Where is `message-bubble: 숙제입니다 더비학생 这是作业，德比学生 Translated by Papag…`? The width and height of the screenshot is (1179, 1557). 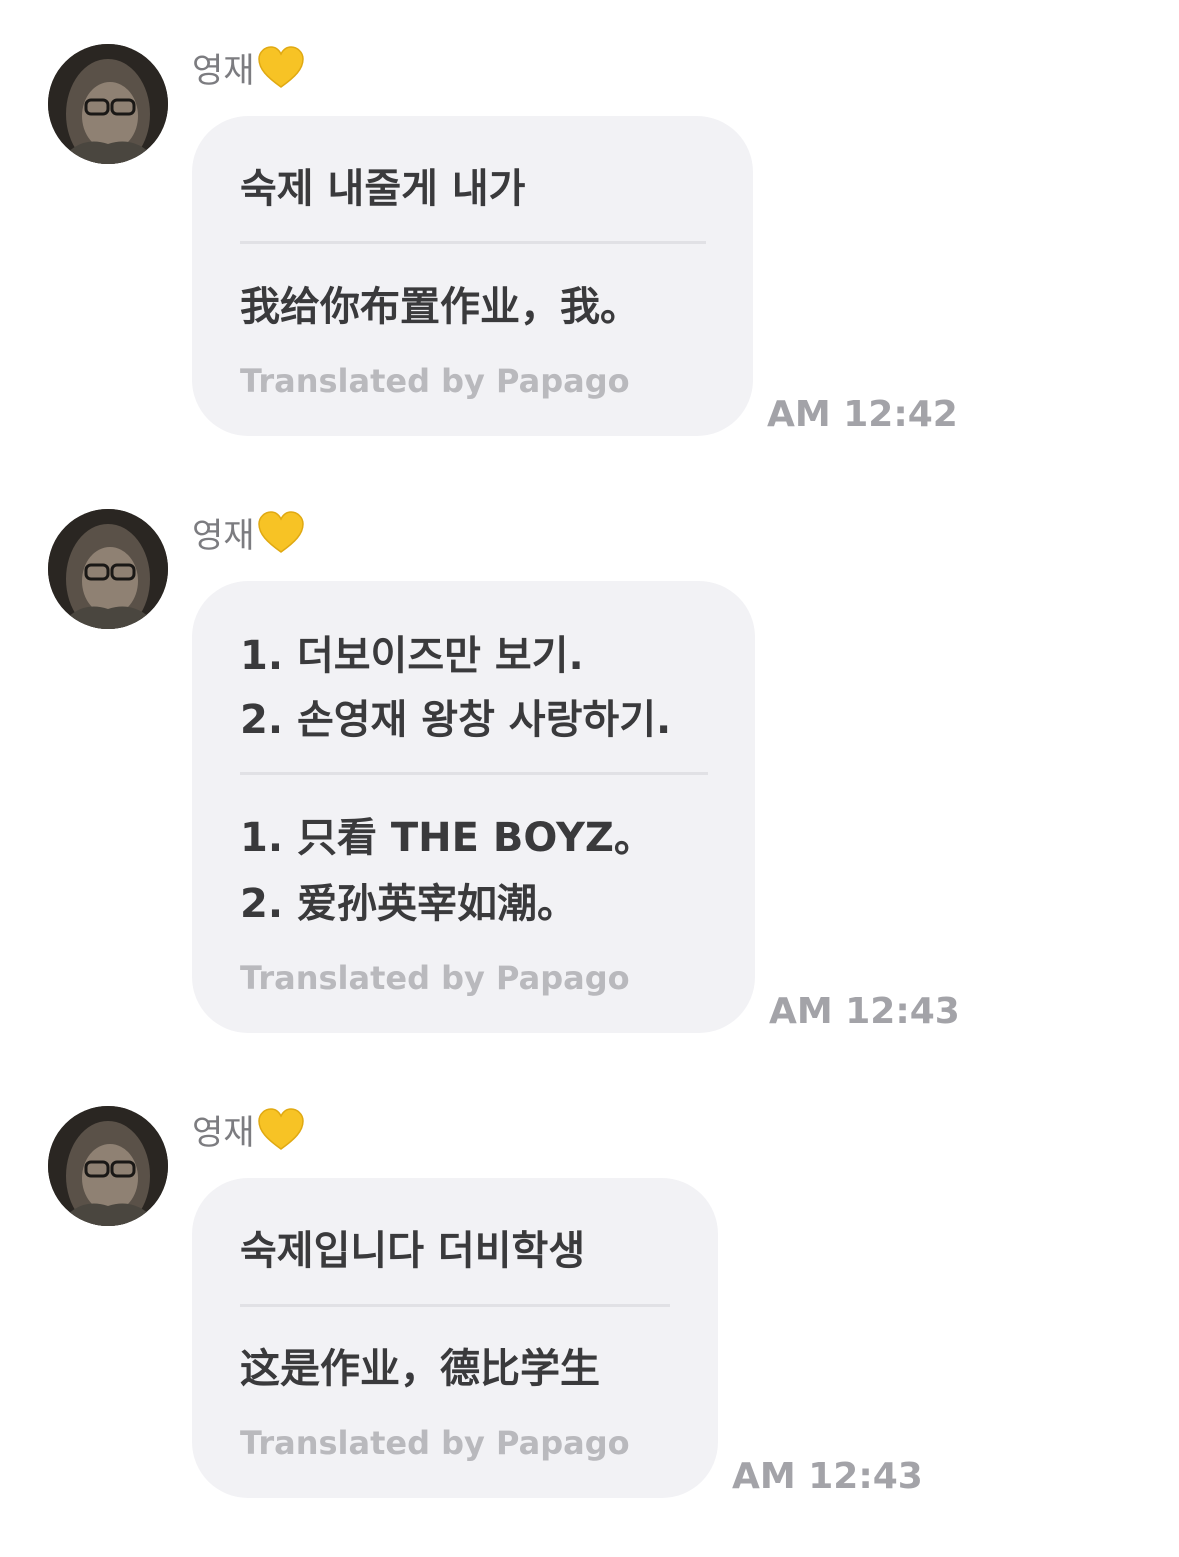
message-bubble: 숙제입니다 더비학생 这是作业，德比学生 Translated by Papag… is located at coordinates (455, 1338).